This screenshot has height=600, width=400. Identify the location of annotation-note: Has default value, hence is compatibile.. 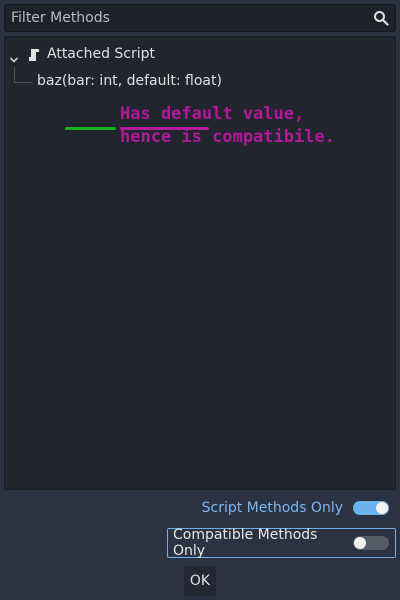
(227, 126).